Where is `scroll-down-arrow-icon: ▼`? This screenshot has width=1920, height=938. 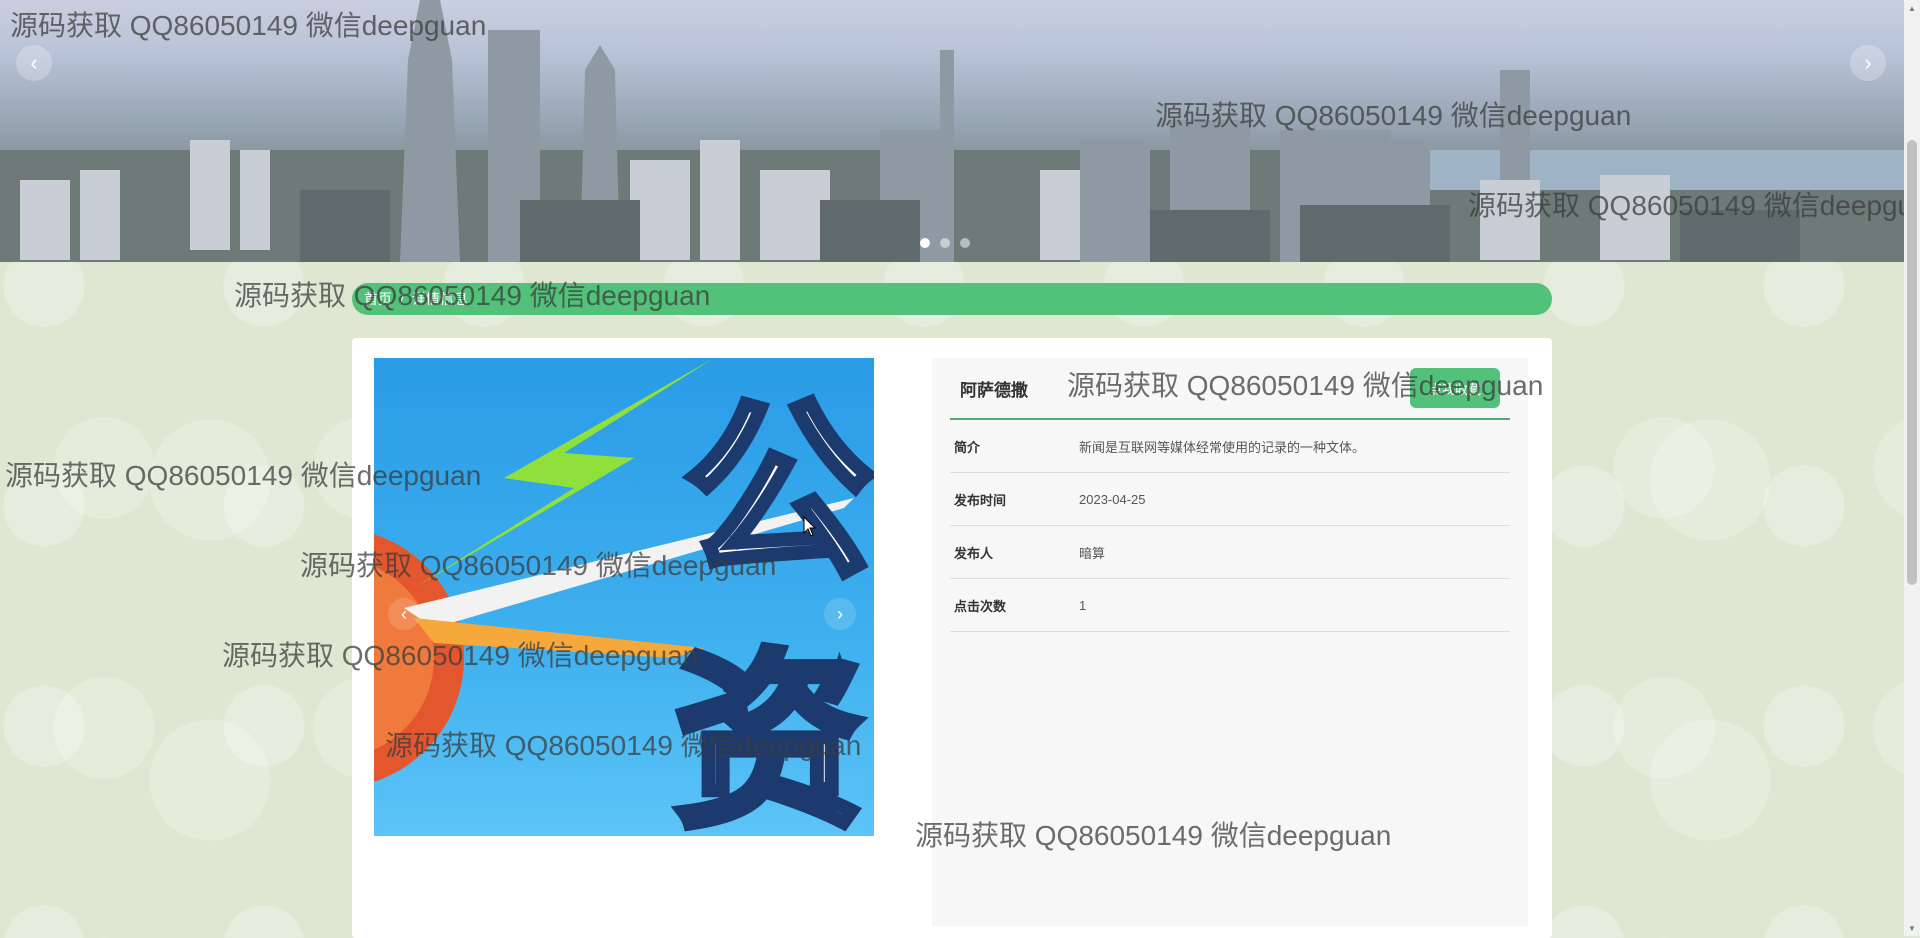
scroll-down-arrow-icon: ▼ is located at coordinates (1912, 928).